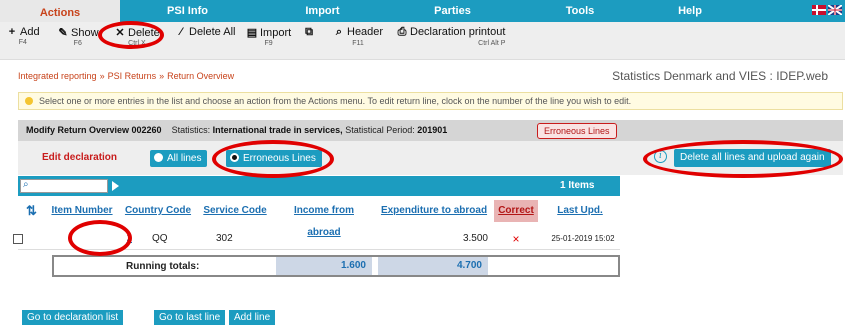 The width and height of the screenshot is (845, 325). Describe the element at coordinates (158, 211) in the screenshot. I see `column-country-code: Country Code` at that location.